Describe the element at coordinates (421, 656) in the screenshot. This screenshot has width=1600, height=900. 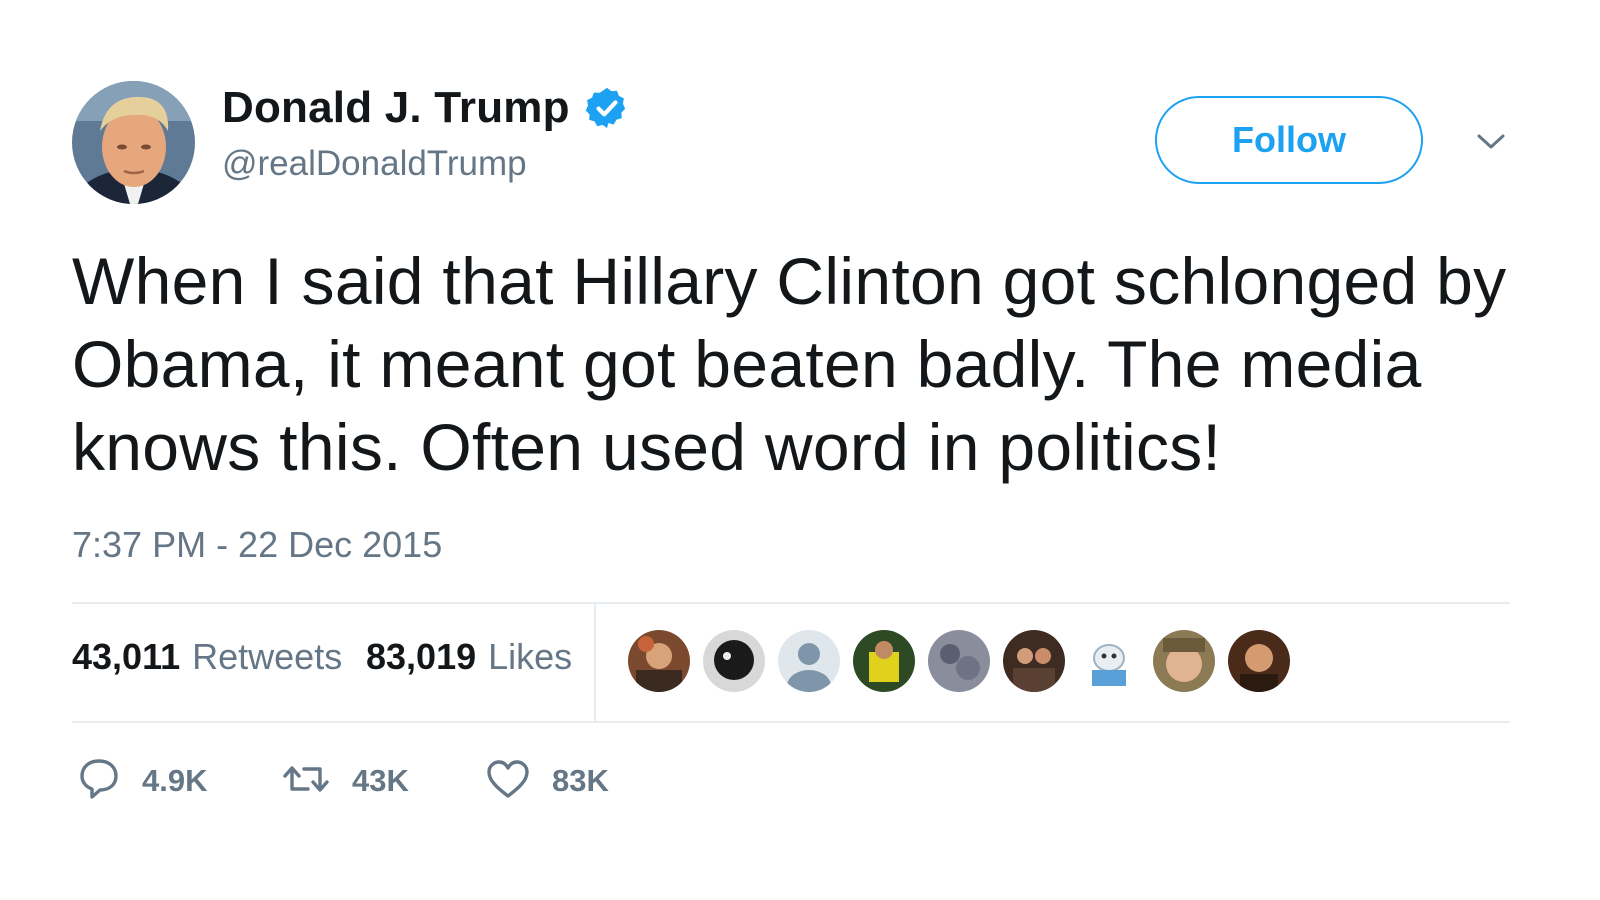
I see `likes-count: 83,019` at that location.